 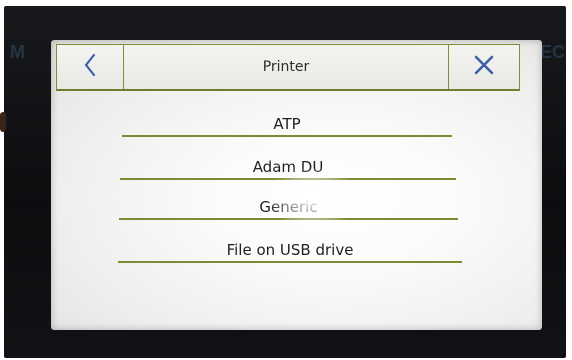 I want to click on back-button, so click(x=90, y=67).